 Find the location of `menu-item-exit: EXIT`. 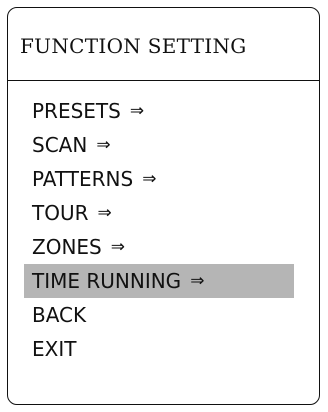

menu-item-exit: EXIT is located at coordinates (159, 349).